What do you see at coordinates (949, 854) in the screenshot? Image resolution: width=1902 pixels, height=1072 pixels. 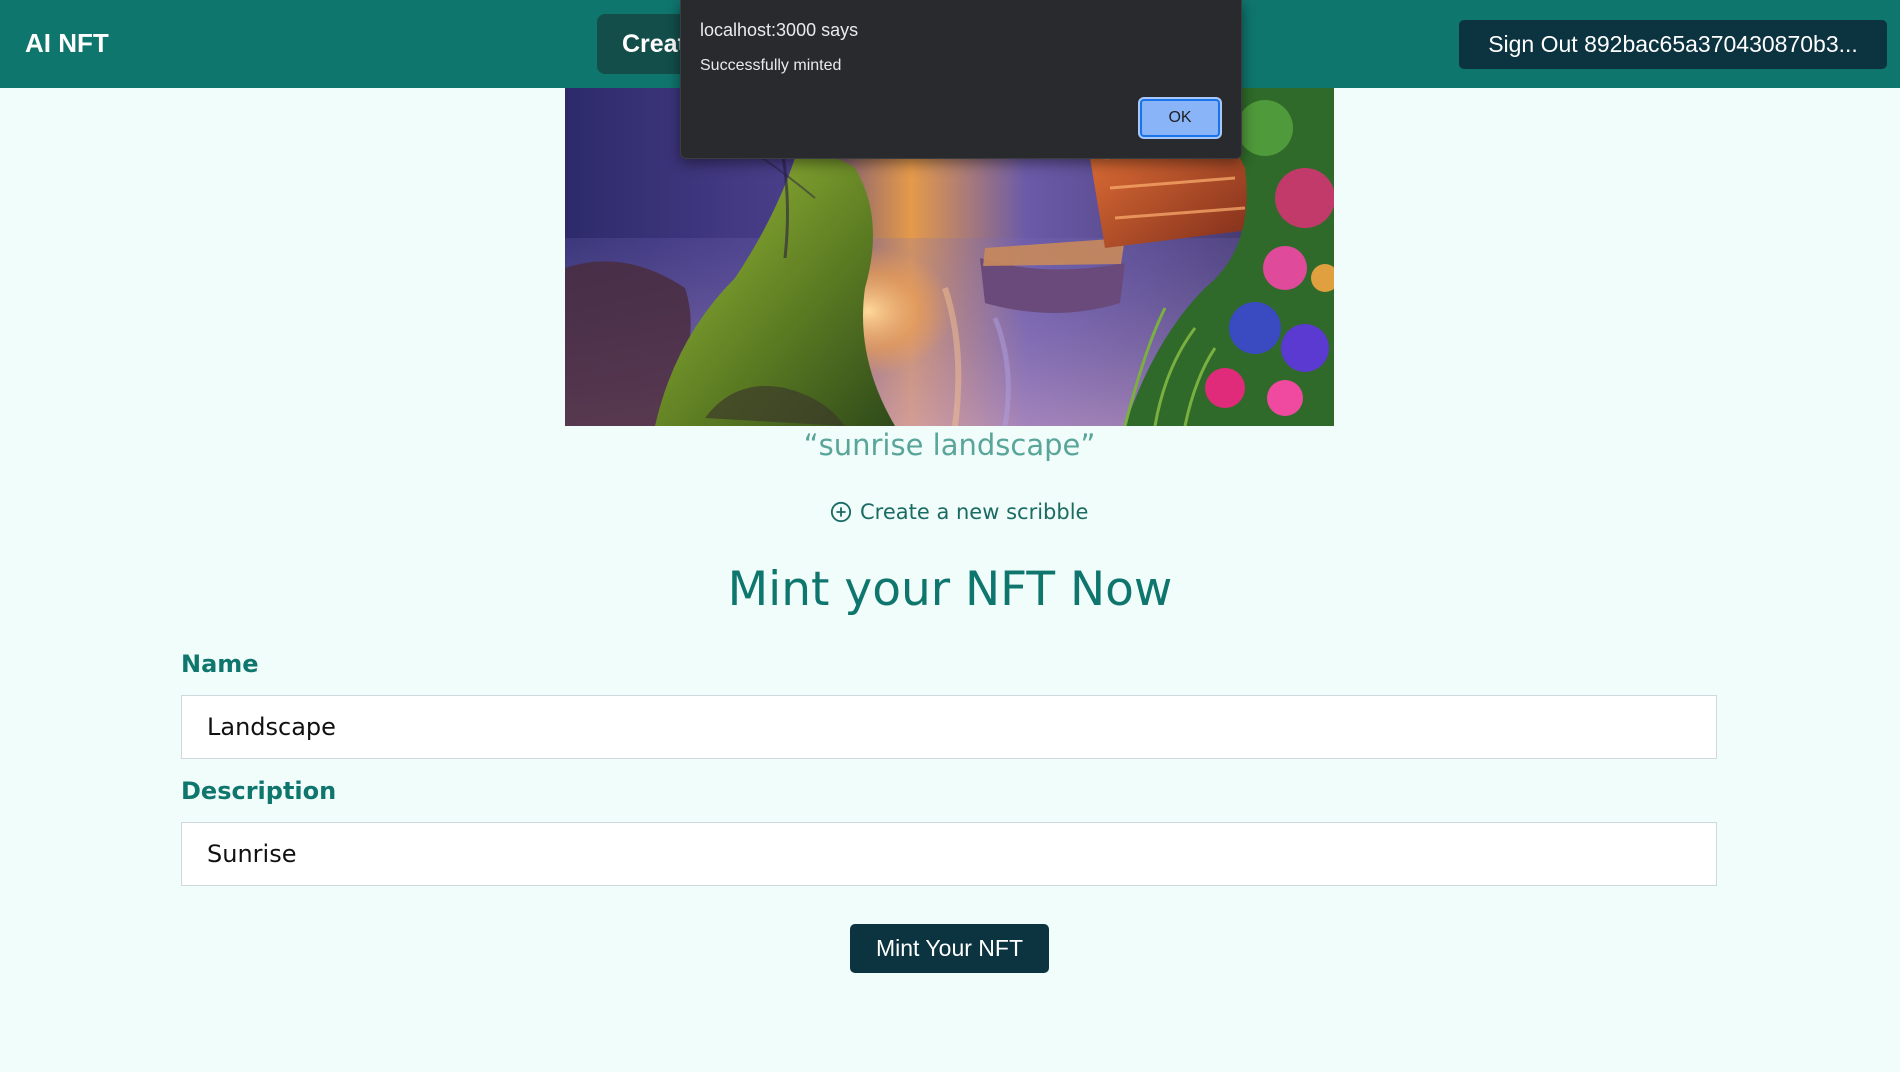 I see `description-input` at bounding box center [949, 854].